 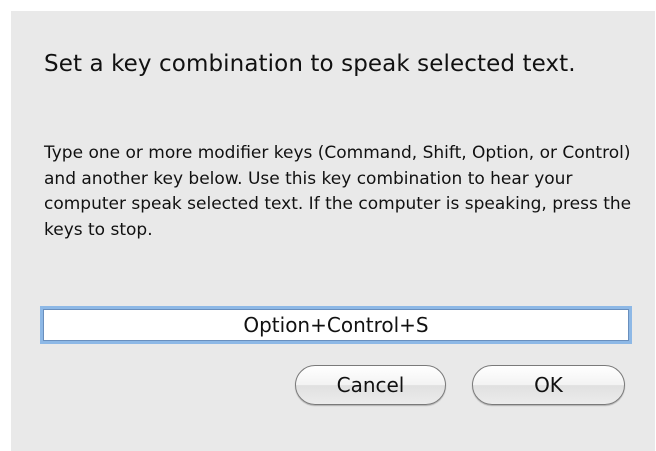 I want to click on key-combination-field, so click(x=336, y=325).